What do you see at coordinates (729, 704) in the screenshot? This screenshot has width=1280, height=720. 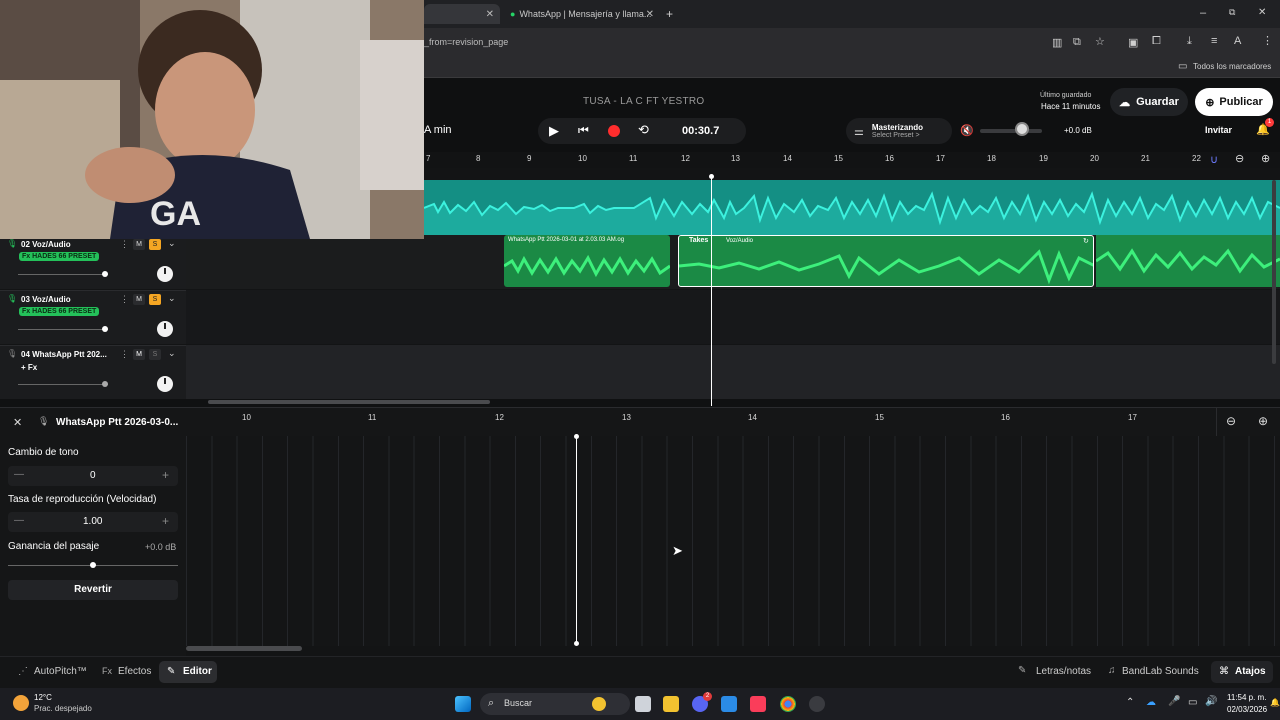 I see `capcut-icon` at bounding box center [729, 704].